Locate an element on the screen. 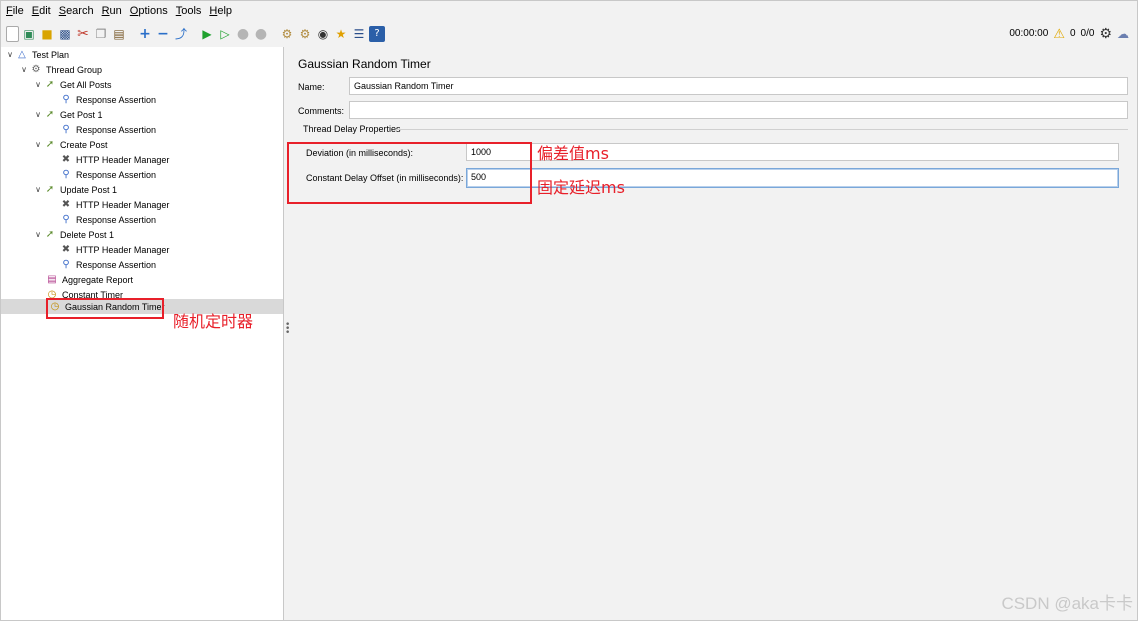 The height and width of the screenshot is (621, 1138). tree-label: Get Post 1 is located at coordinates (81, 114).